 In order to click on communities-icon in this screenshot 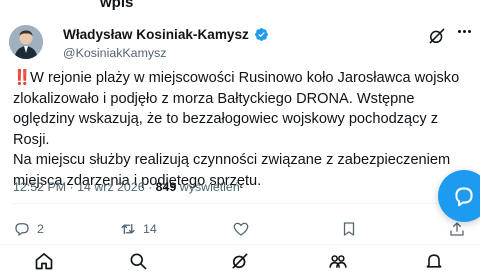, I will do `click(338, 261)`.